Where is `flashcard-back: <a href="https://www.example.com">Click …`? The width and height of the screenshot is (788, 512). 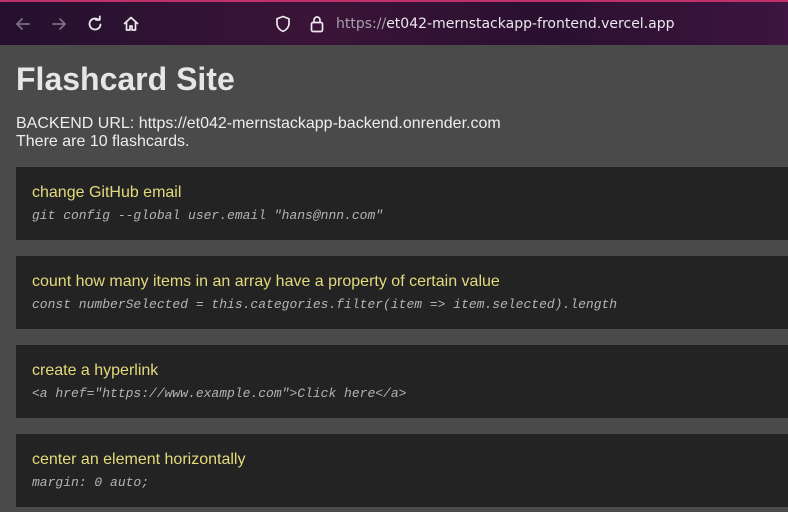 flashcard-back: <a href="https://www.example.com">Click … is located at coordinates (219, 393).